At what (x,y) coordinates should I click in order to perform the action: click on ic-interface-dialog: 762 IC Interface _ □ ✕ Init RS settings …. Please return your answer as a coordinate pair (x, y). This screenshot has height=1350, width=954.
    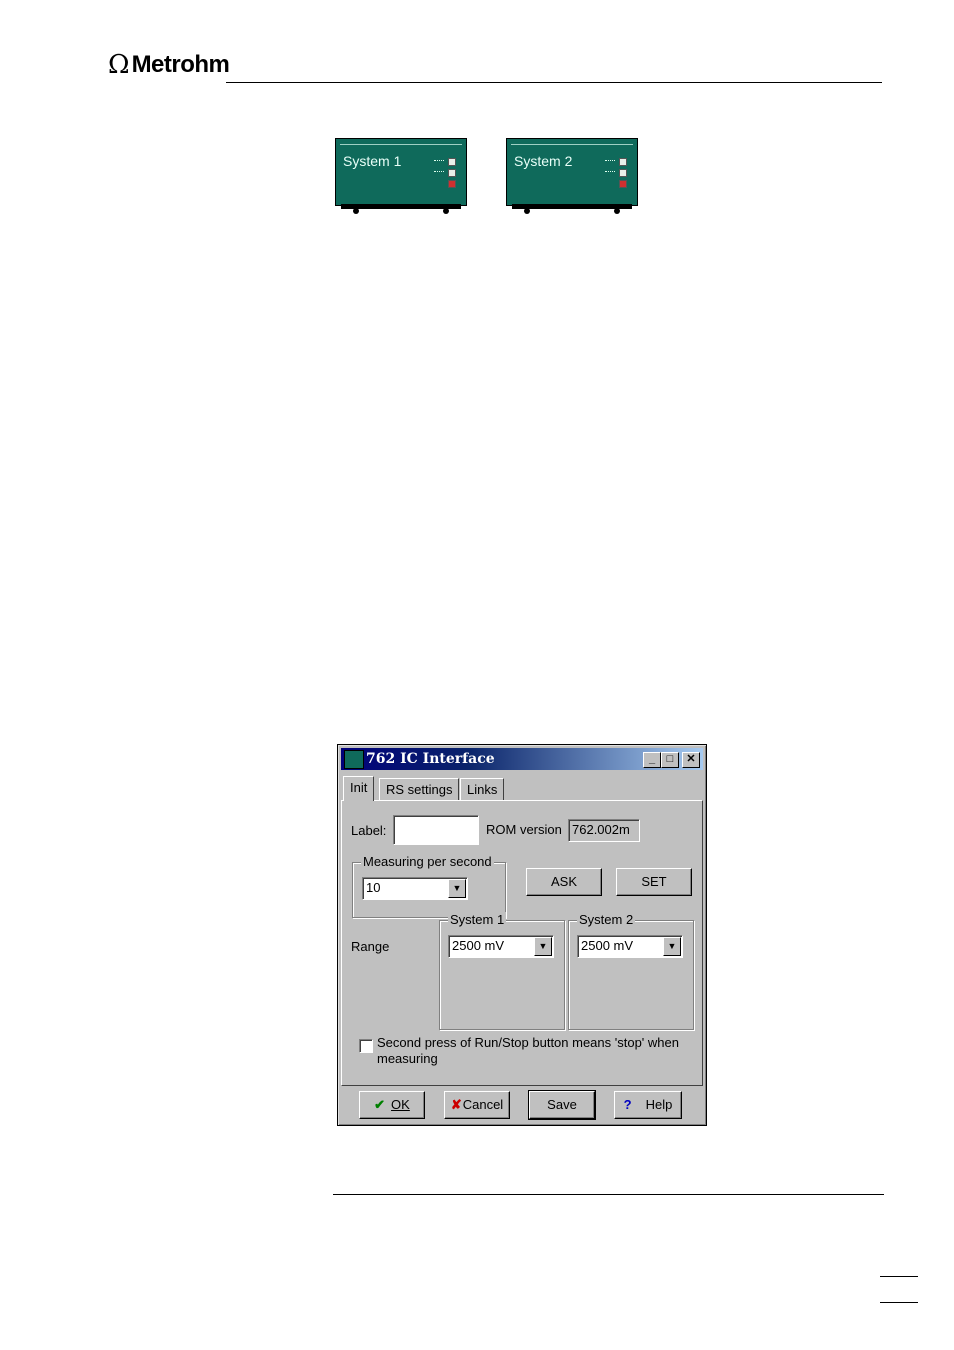
    Looking at the image, I should click on (522, 935).